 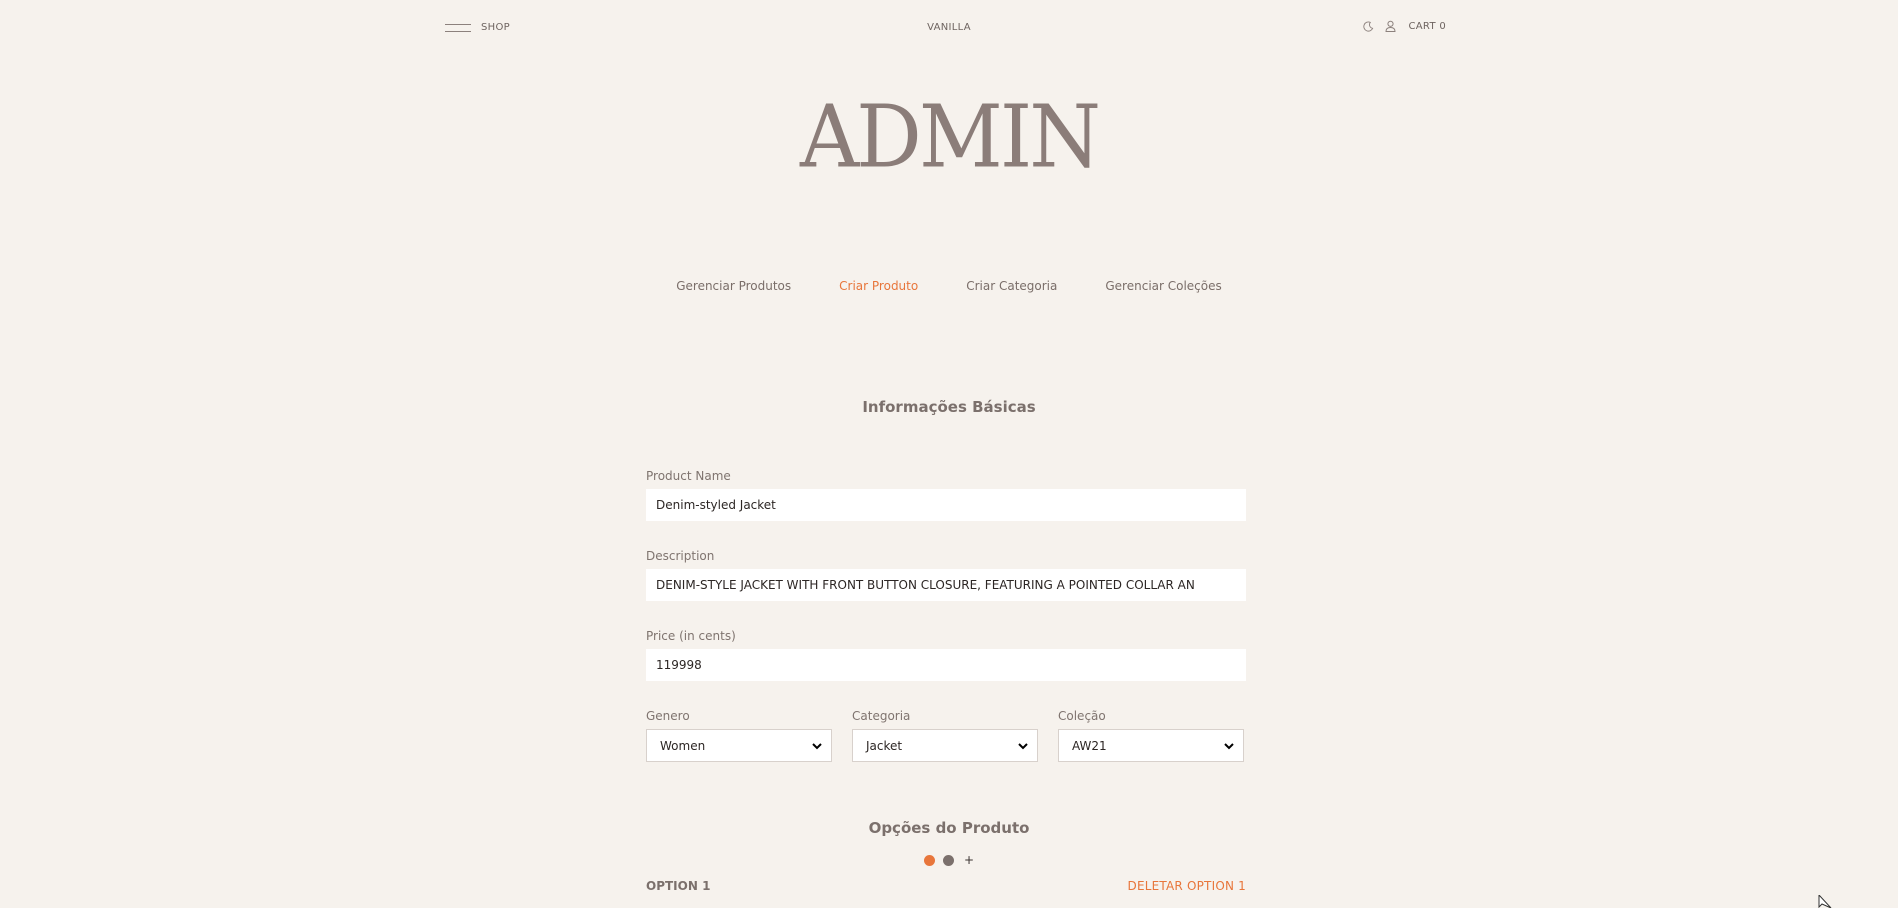 I want to click on user-icon, so click(x=1391, y=26).